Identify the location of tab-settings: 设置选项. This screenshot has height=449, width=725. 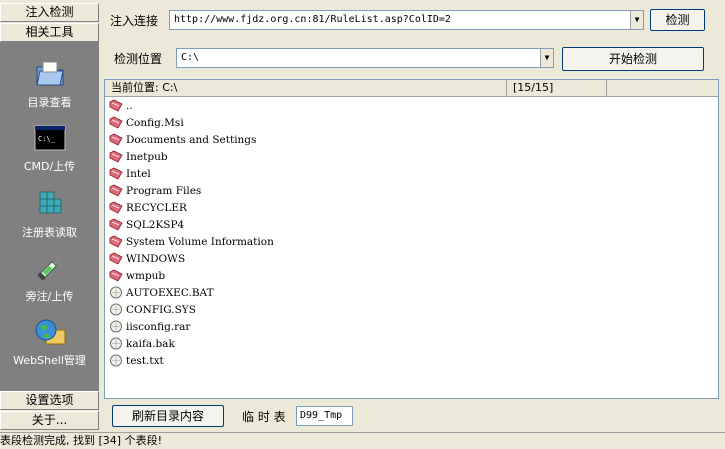
(49, 400).